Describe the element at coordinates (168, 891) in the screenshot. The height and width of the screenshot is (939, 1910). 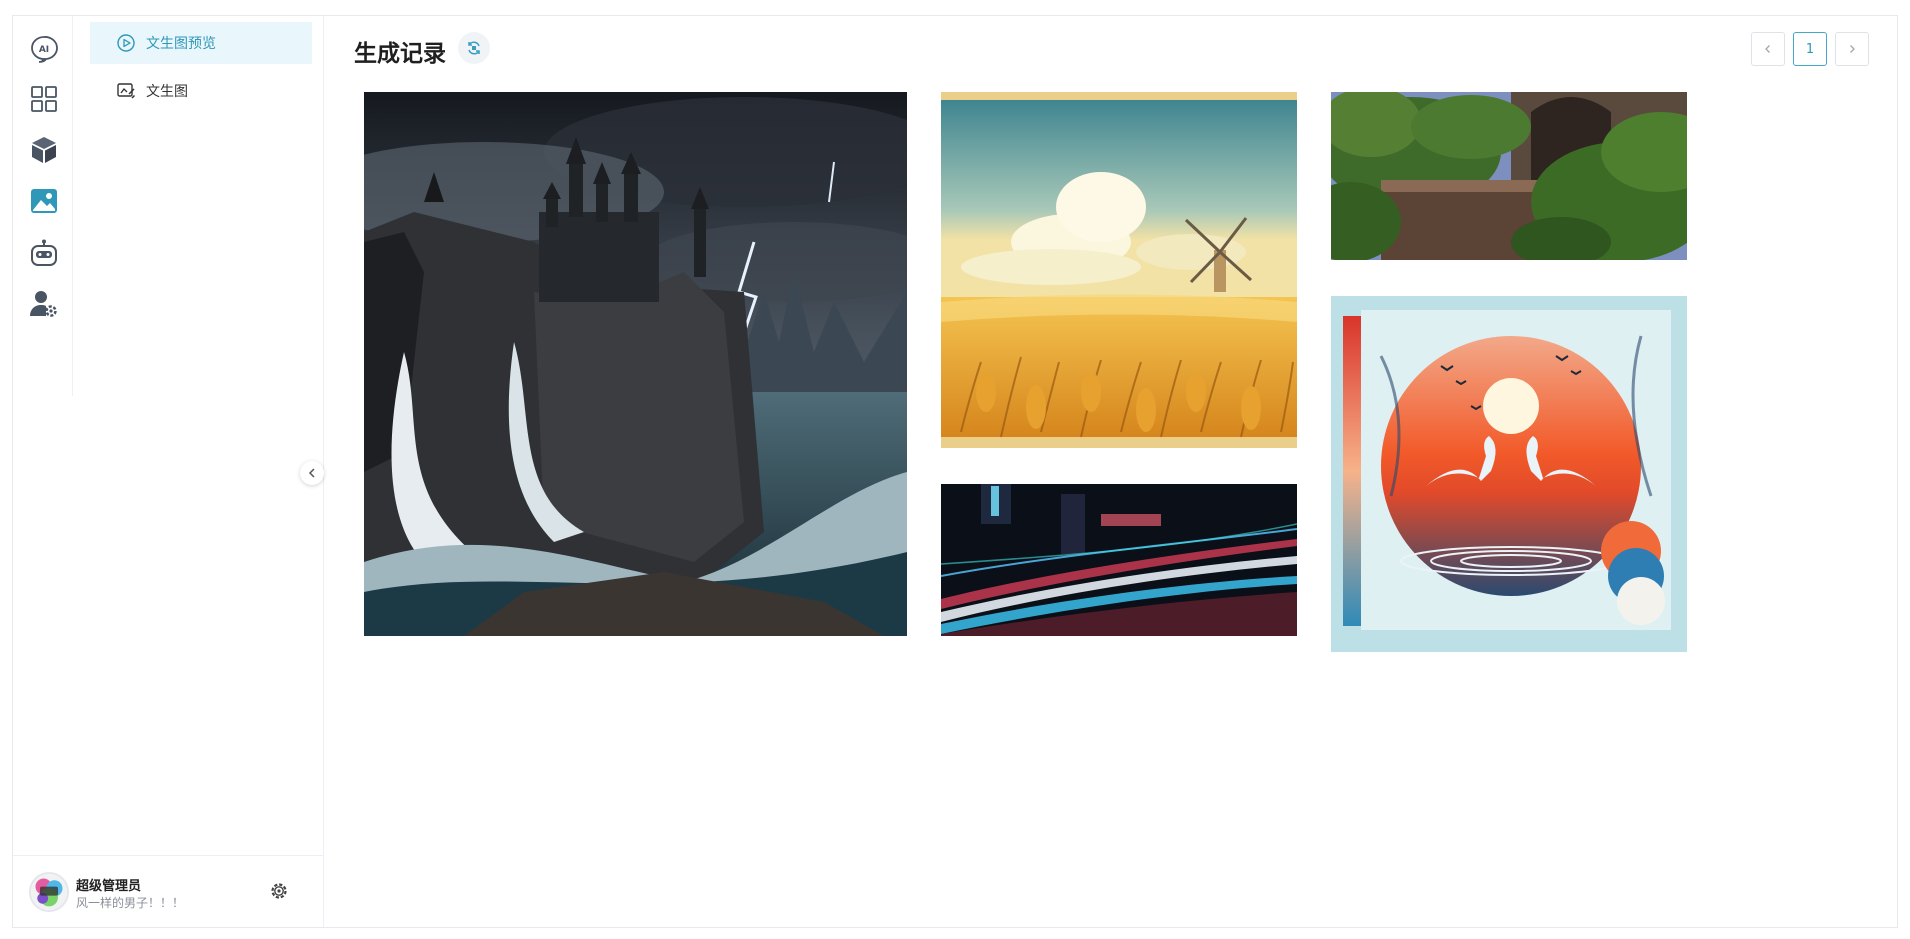
I see `user-panel: 超级管理员 风一样的男子！！！` at that location.